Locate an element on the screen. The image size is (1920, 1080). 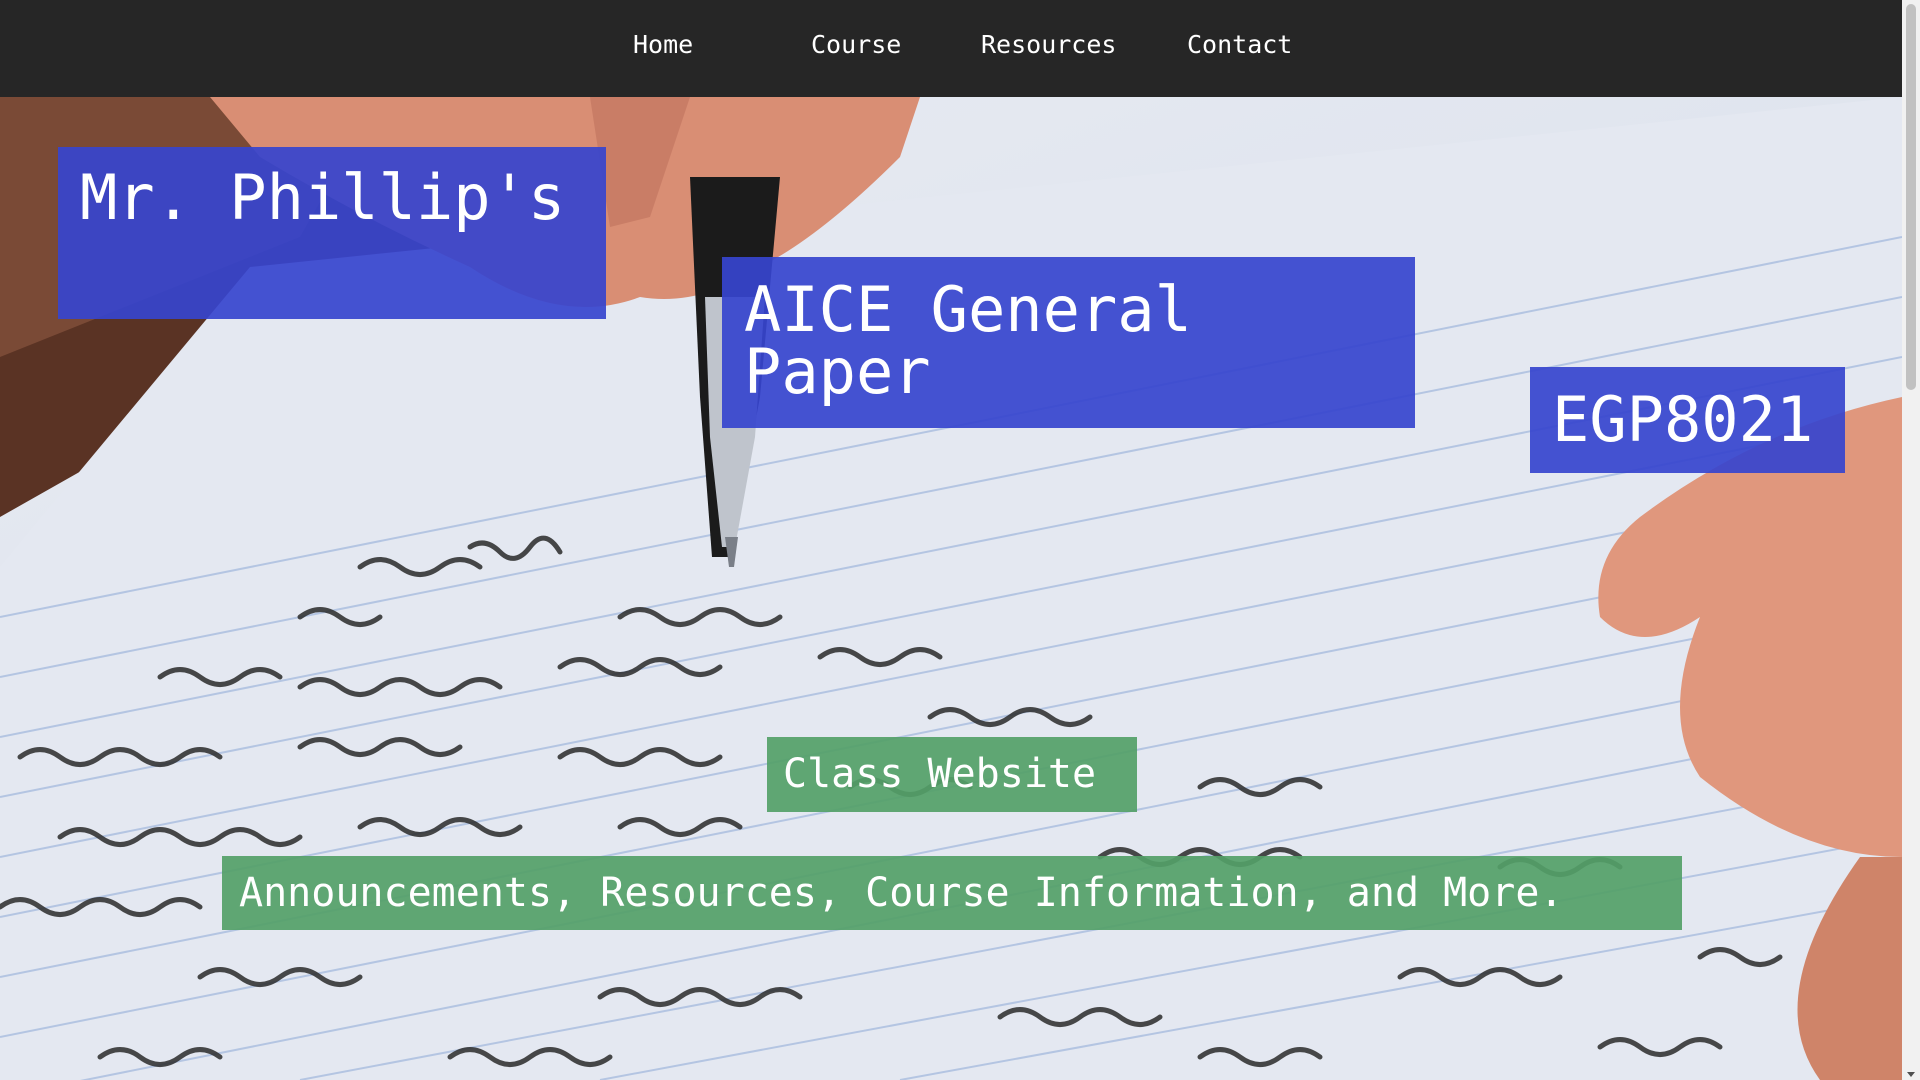
owner-title-text: Mr. Phillip's is located at coordinates (323, 197).